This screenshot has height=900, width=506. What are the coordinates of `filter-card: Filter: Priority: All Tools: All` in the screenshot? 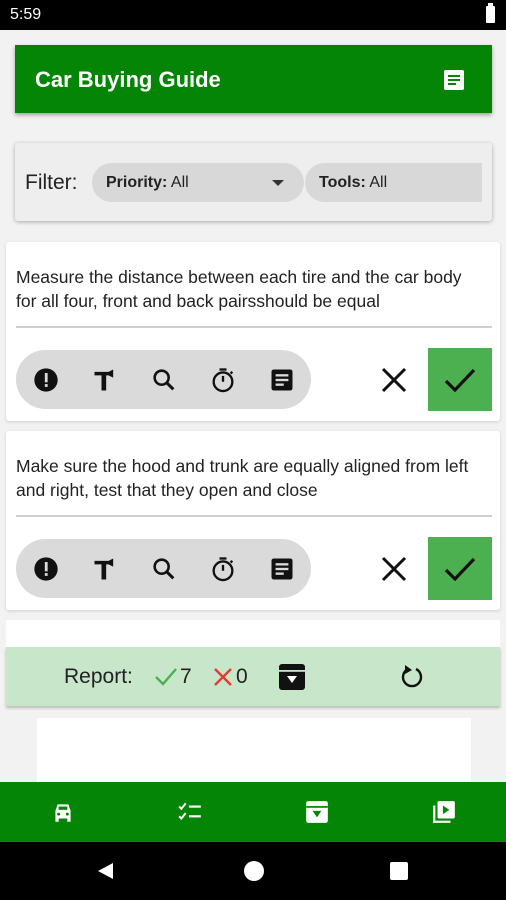 It's located at (253, 182).